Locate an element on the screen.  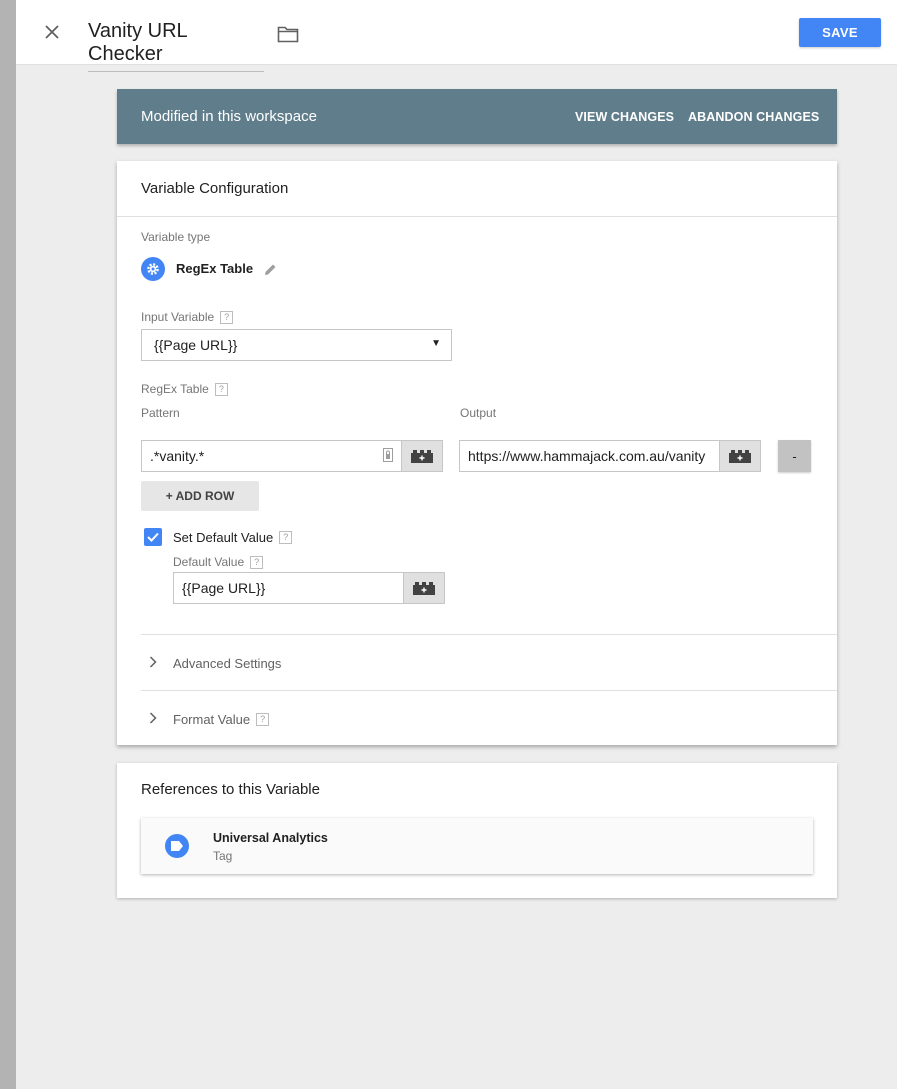
set-default-value-label: Set Default Value ? is located at coordinates (233, 537).